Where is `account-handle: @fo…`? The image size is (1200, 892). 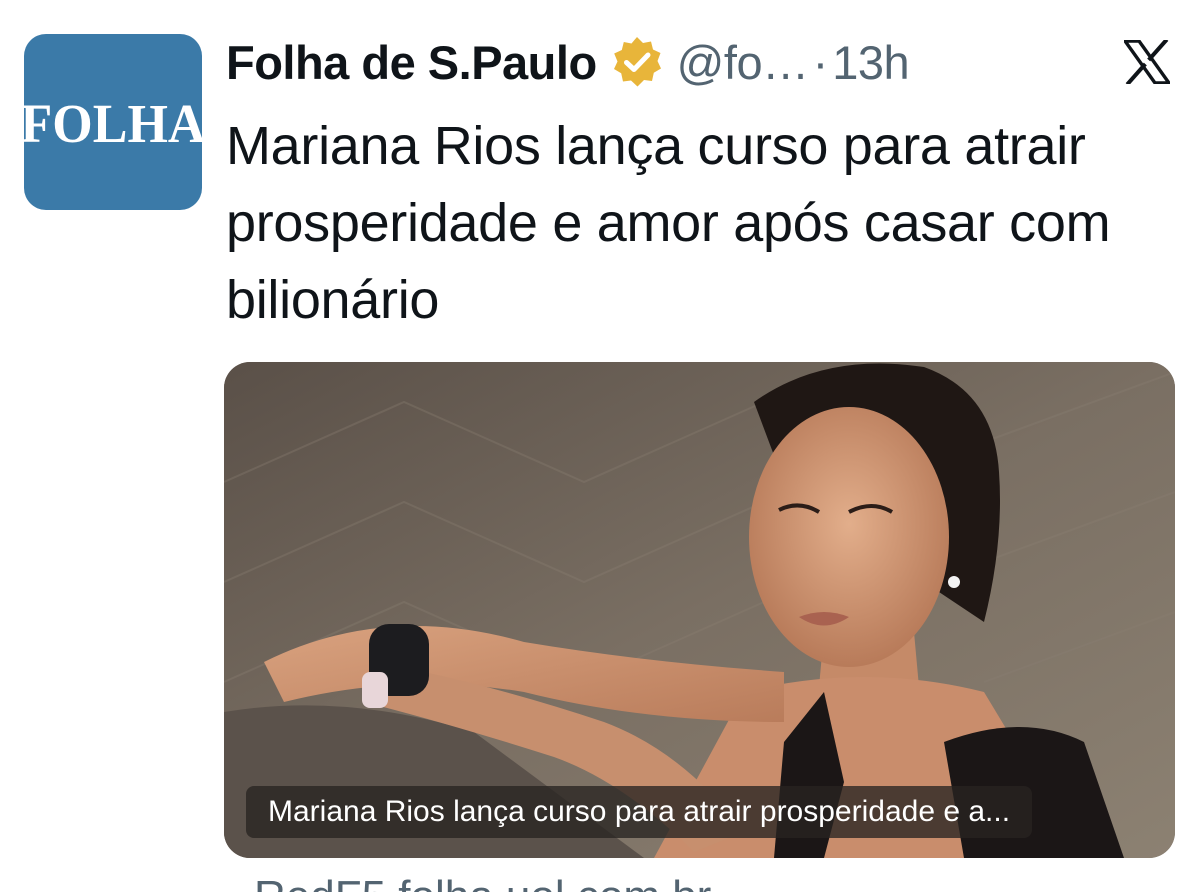
account-handle: @fo… is located at coordinates (743, 62).